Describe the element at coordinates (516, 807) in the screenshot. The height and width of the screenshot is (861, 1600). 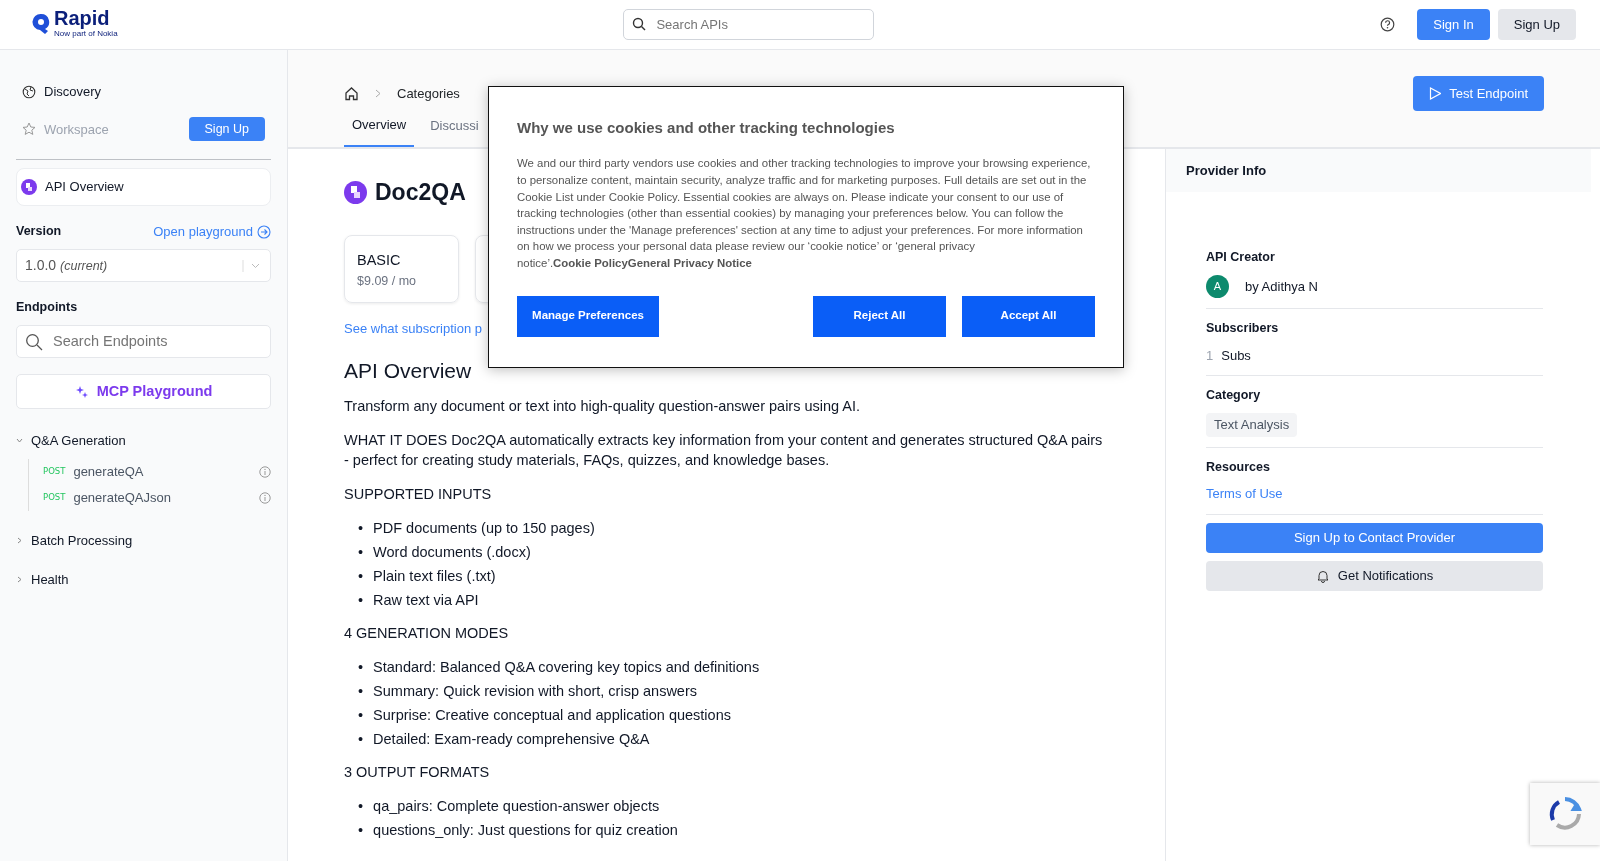
I see `list-item: qa_pairs: Complete question-answer objects` at that location.